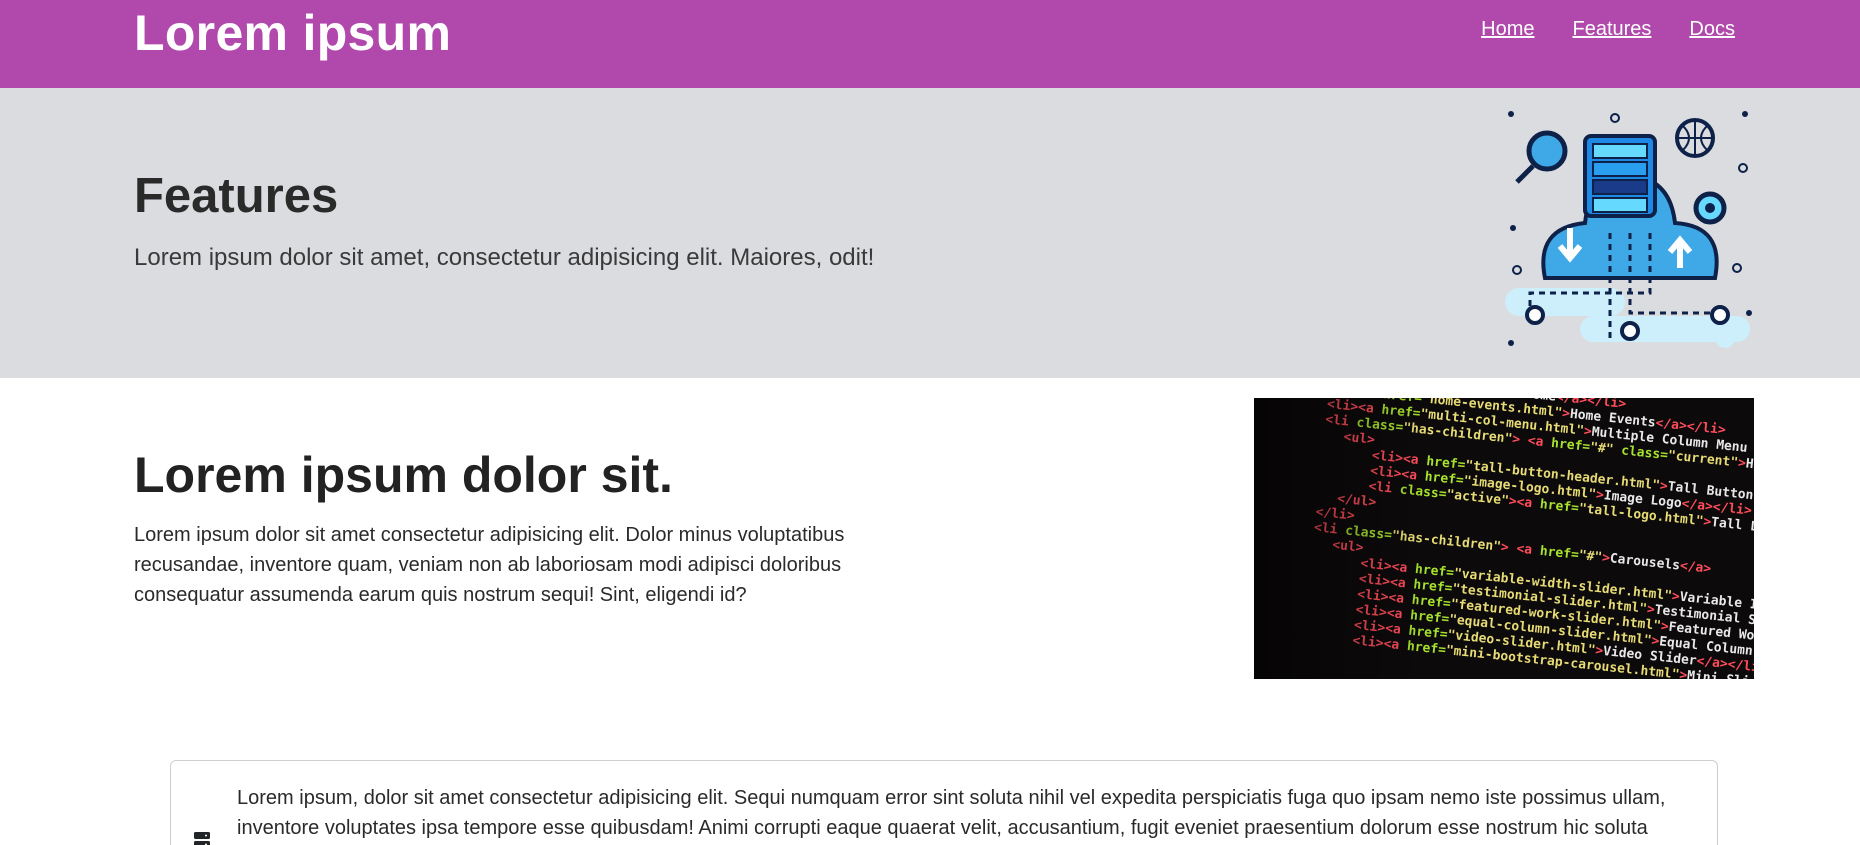 This screenshot has width=1860, height=845. What do you see at coordinates (930, 44) in the screenshot?
I see `navbar: Lorem ipsum Home Features Docs` at bounding box center [930, 44].